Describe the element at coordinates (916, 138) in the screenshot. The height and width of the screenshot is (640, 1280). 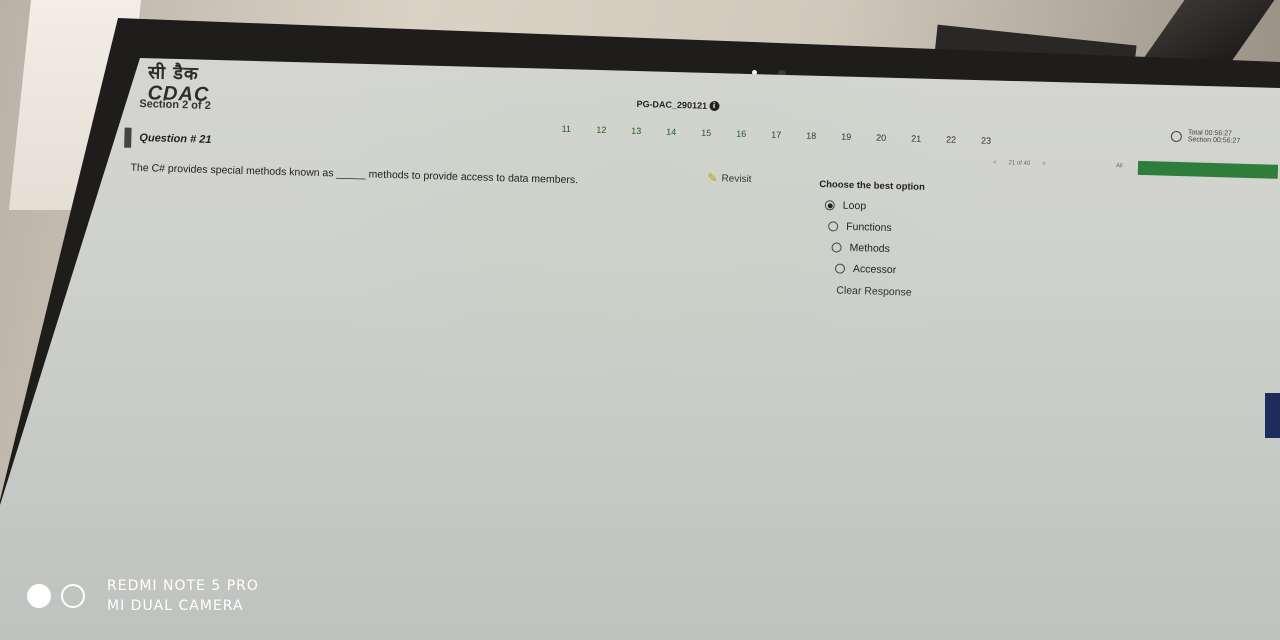
I see `question-nav-item-current: 21` at that location.